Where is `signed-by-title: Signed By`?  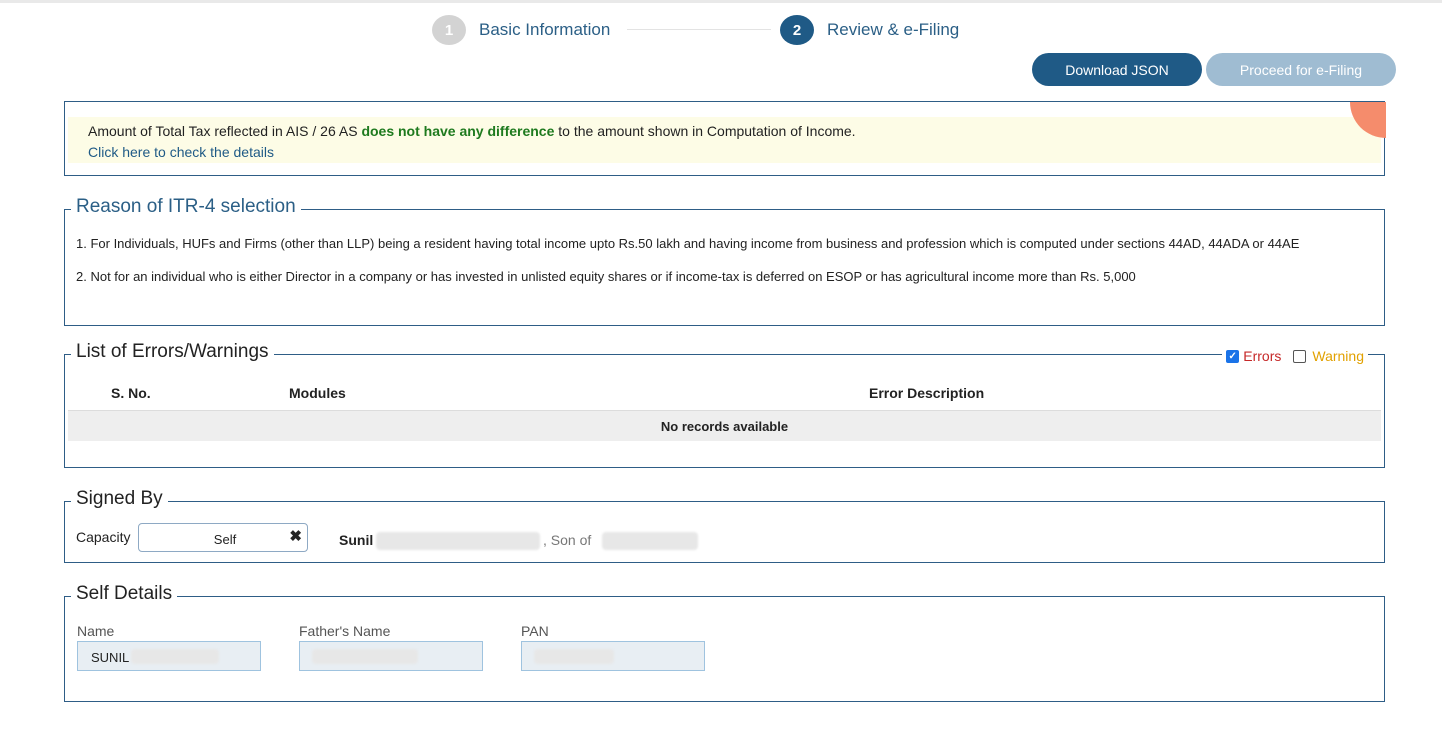 signed-by-title: Signed By is located at coordinates (119, 499).